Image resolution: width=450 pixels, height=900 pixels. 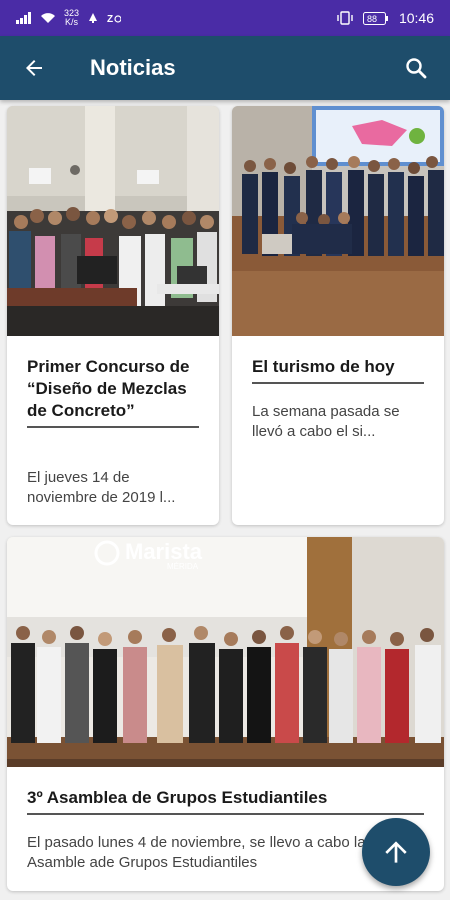 What do you see at coordinates (114, 19) in the screenshot?
I see `app-notification-icon: Z` at bounding box center [114, 19].